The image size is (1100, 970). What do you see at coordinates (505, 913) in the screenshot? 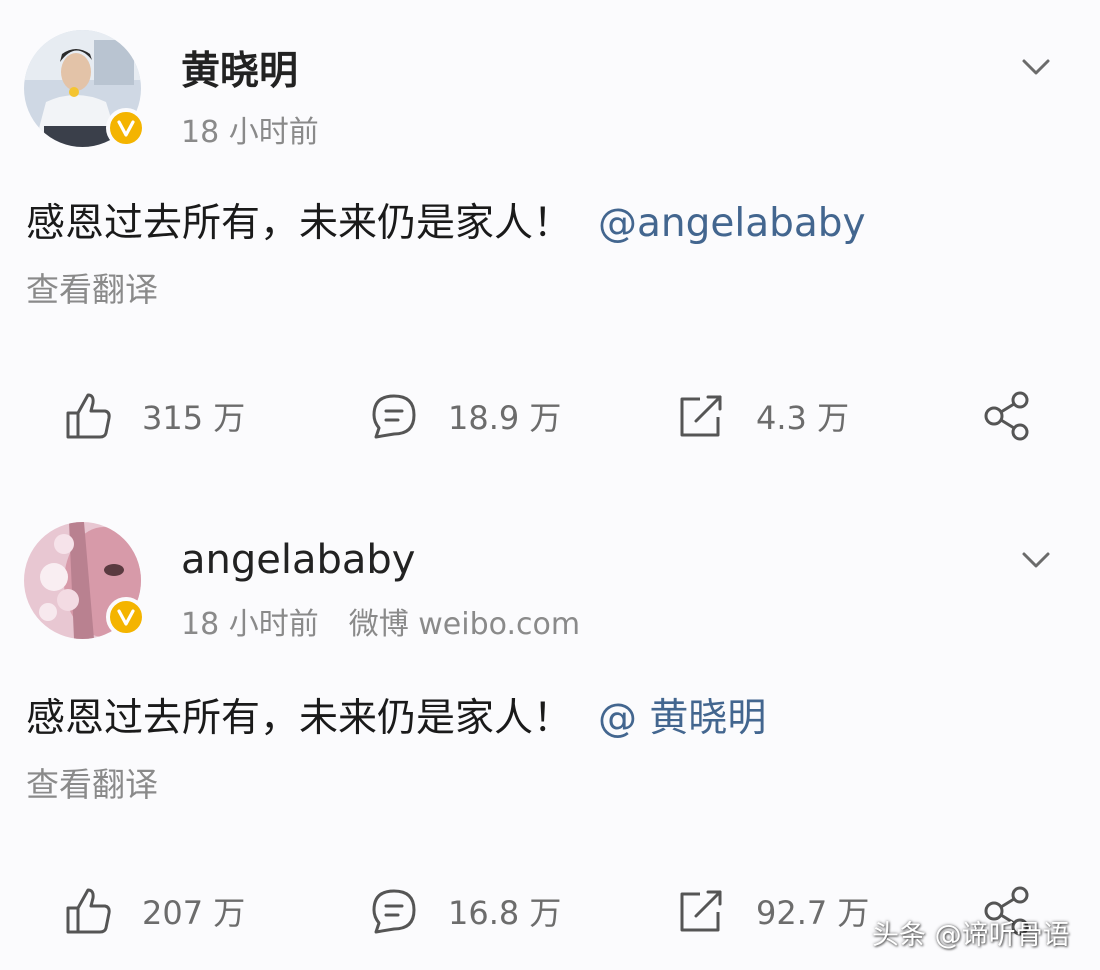
I see `comment-count: 16.8 万` at bounding box center [505, 913].